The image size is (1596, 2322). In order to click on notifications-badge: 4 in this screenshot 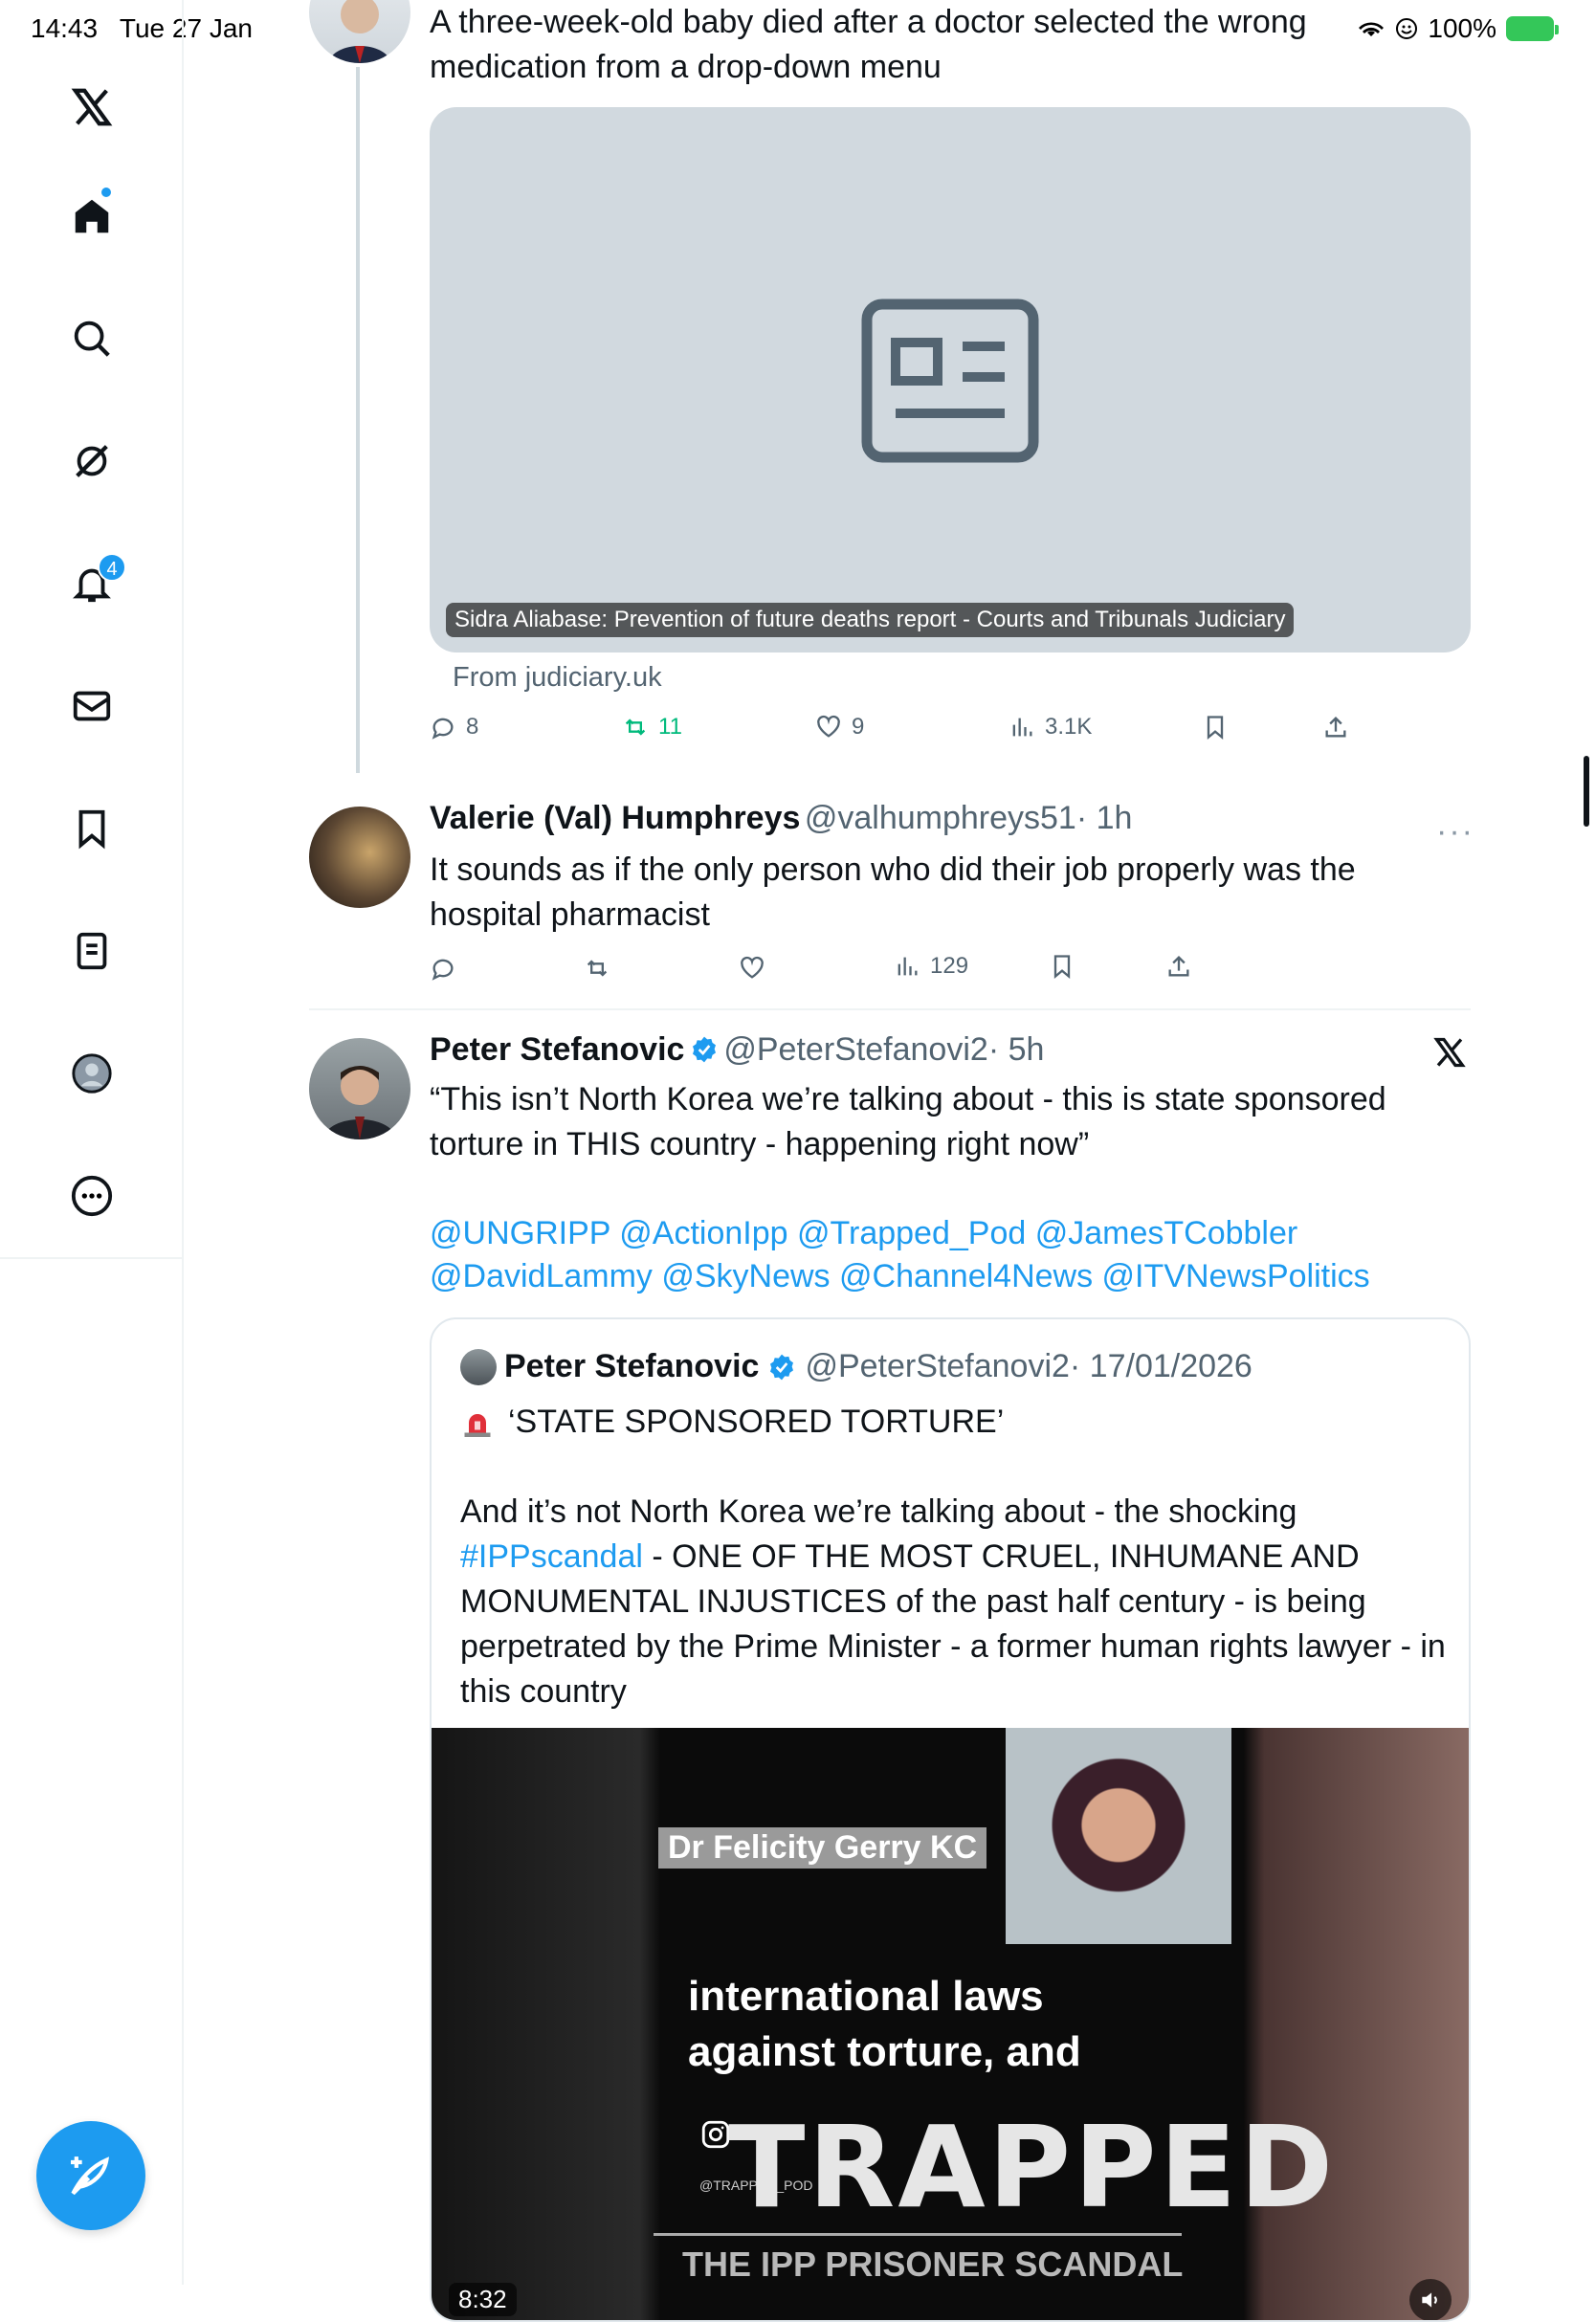, I will do `click(112, 567)`.